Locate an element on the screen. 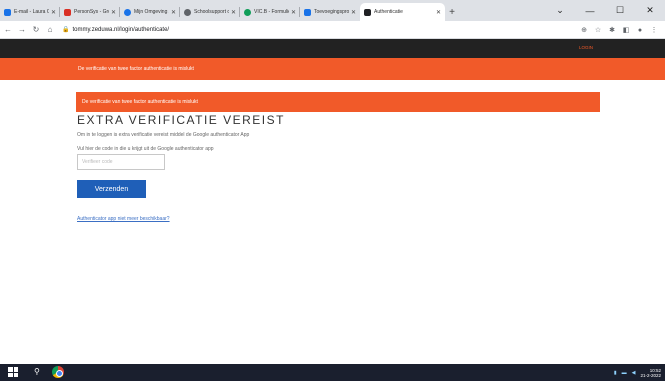 Image resolution: width=665 pixels, height=381 pixels. browser-tab: E-mail - Laura Calleri ✕ is located at coordinates (30, 12).